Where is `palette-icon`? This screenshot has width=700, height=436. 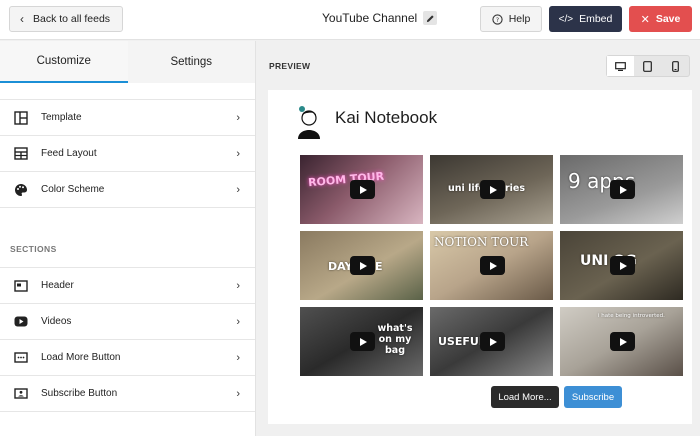
palette-icon is located at coordinates (20, 189).